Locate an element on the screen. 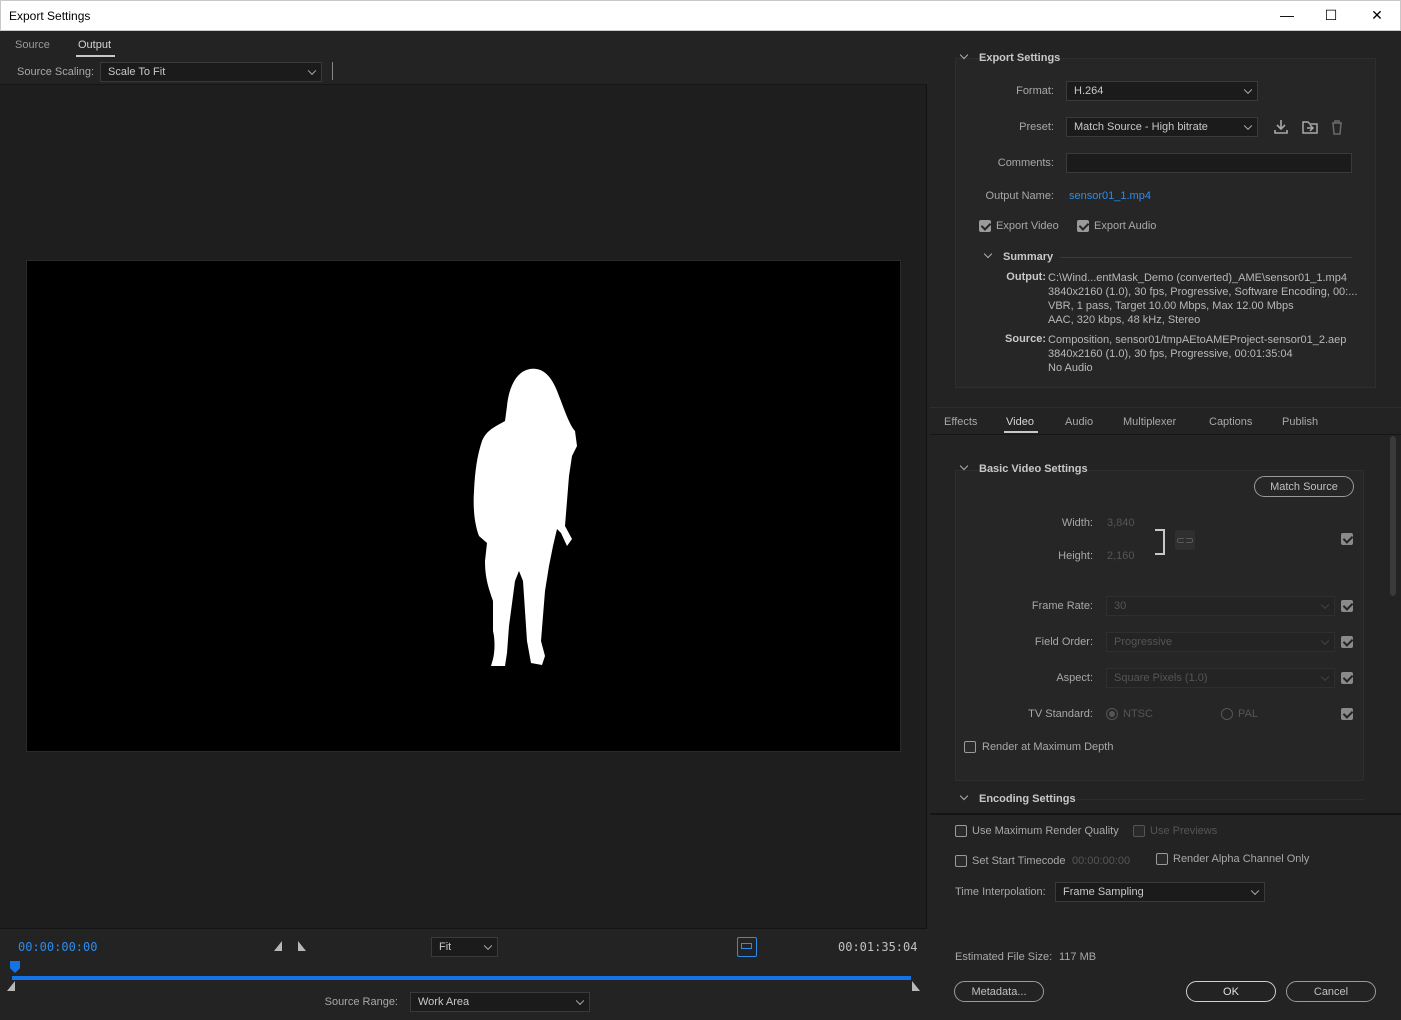  tab-audio: Audio is located at coordinates (1079, 422).